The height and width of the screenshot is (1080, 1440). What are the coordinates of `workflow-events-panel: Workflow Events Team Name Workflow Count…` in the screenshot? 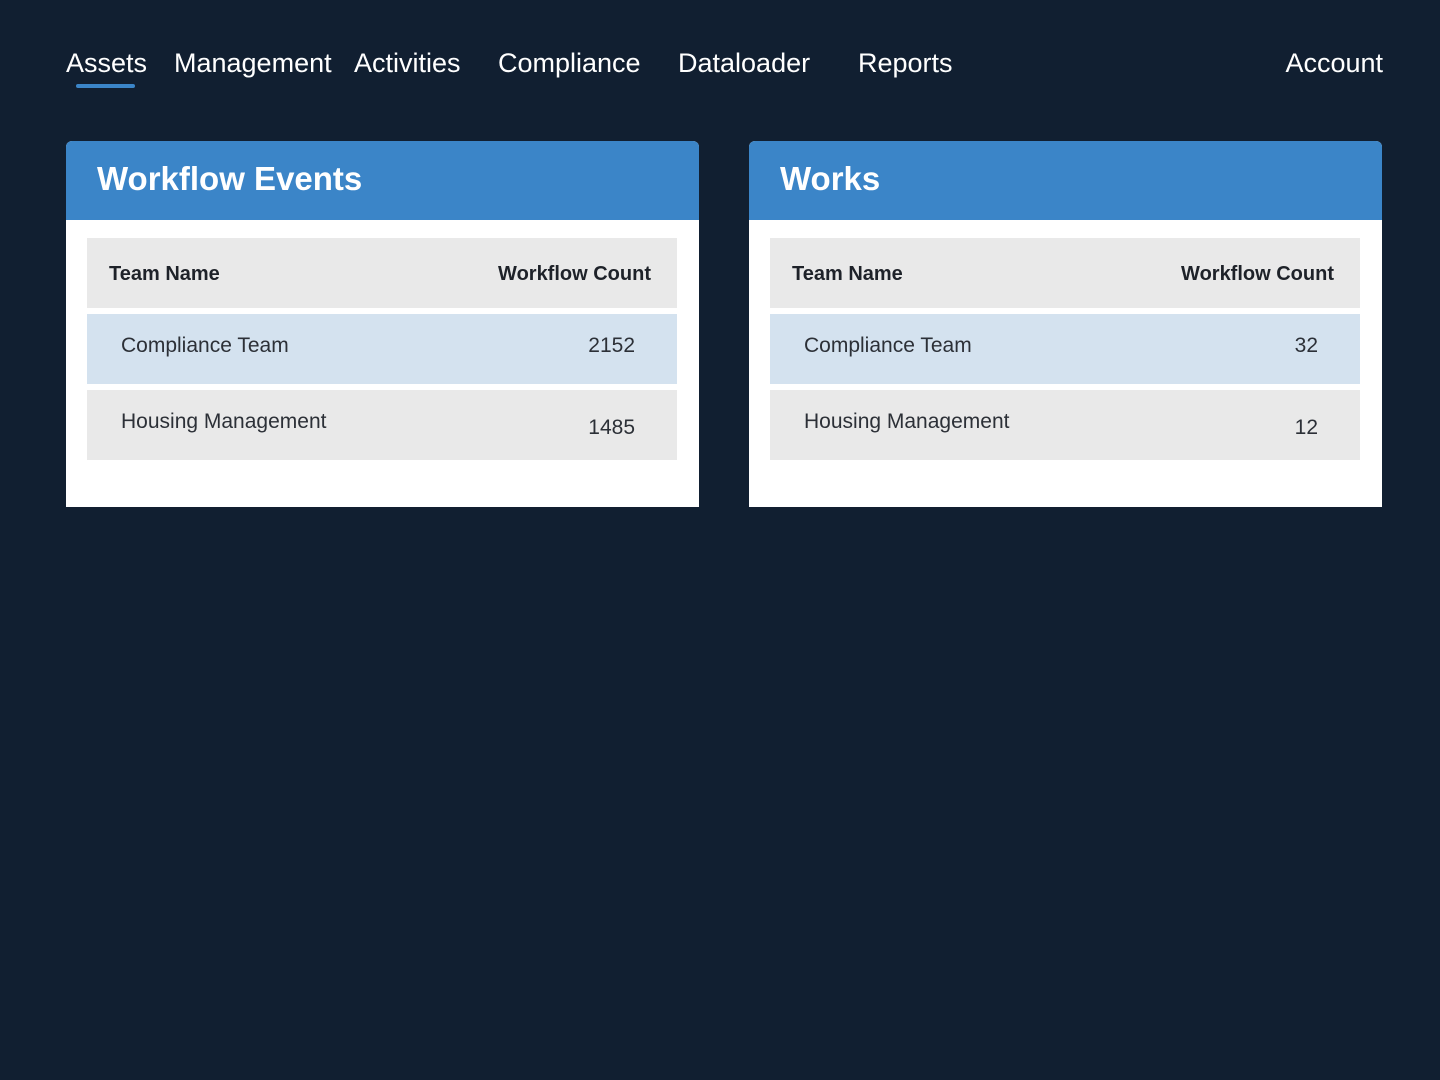 It's located at (382, 324).